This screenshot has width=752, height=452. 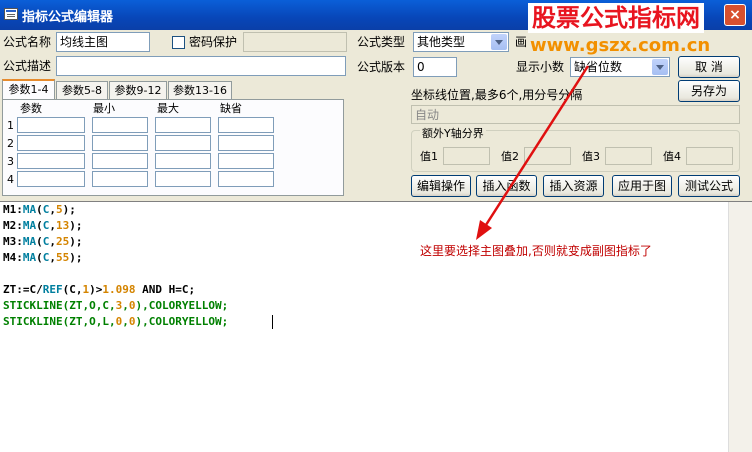 I want to click on annotation-arrow-icon, so click(x=533, y=152).